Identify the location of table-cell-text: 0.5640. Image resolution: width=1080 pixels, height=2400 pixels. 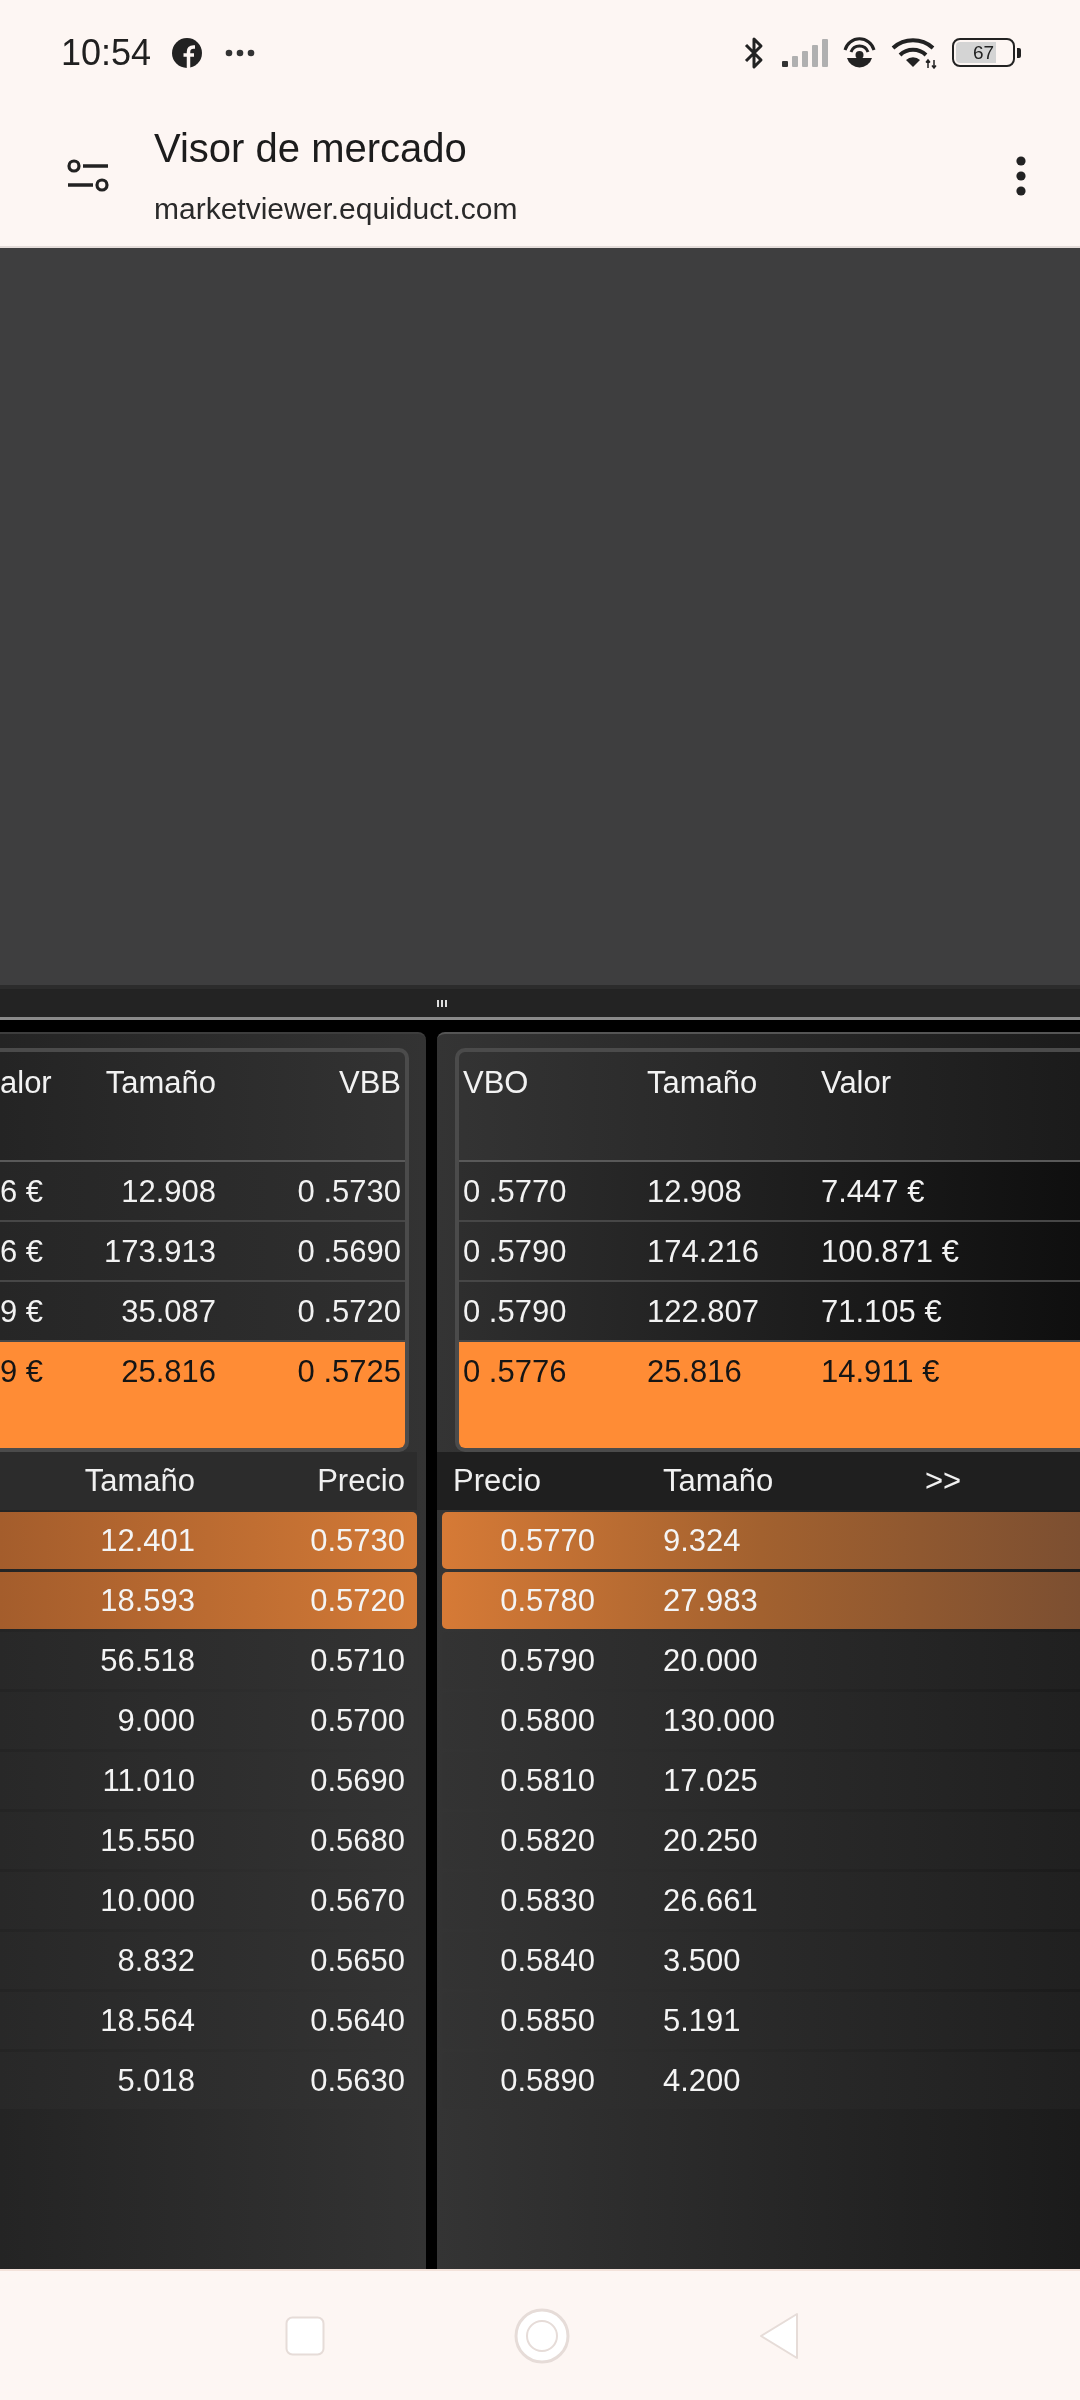
(357, 2020).